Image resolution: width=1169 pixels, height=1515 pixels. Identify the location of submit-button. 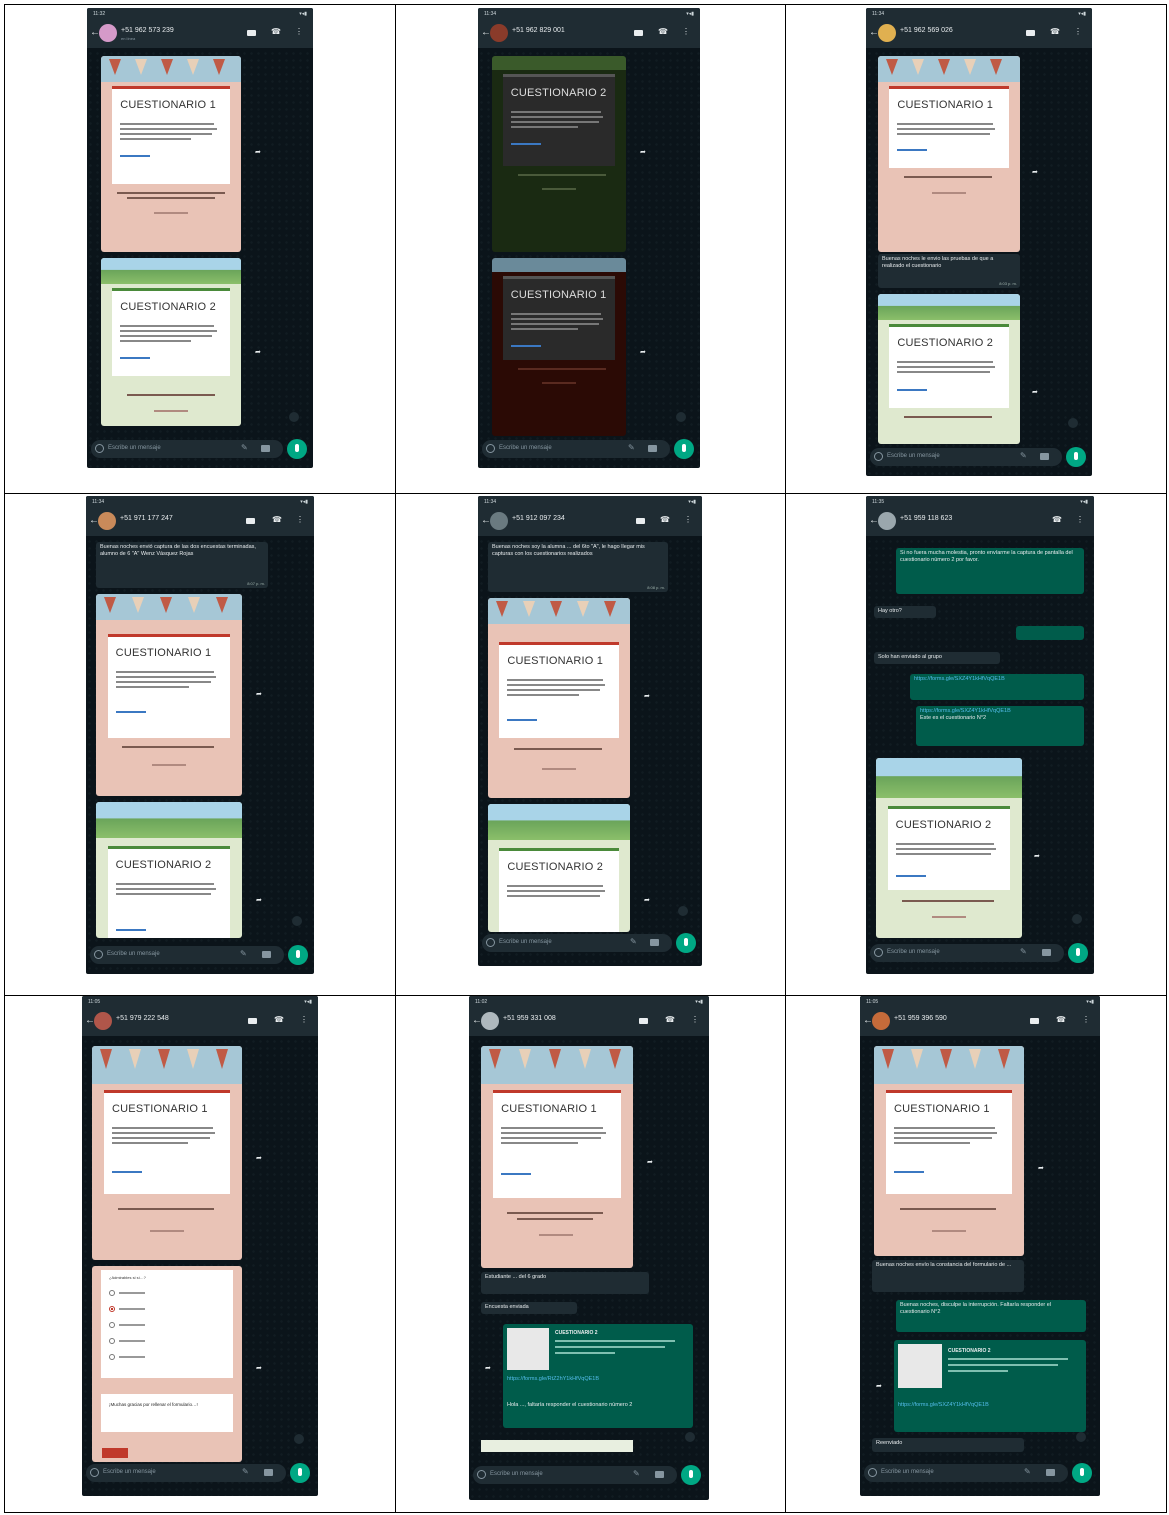
(115, 1453).